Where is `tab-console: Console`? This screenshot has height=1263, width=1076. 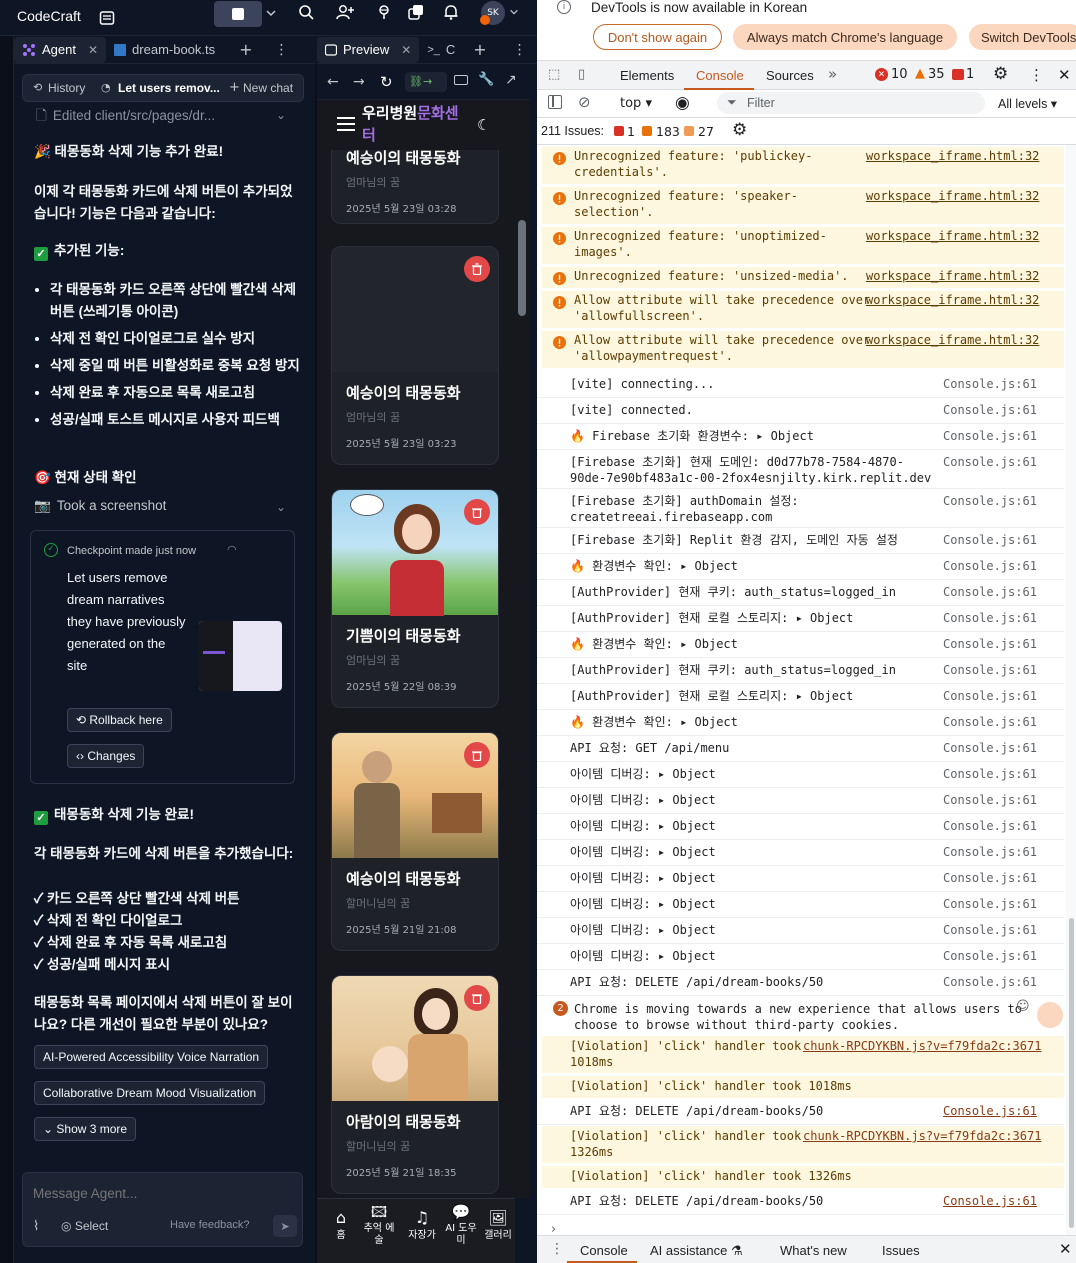
tab-console: Console is located at coordinates (720, 75).